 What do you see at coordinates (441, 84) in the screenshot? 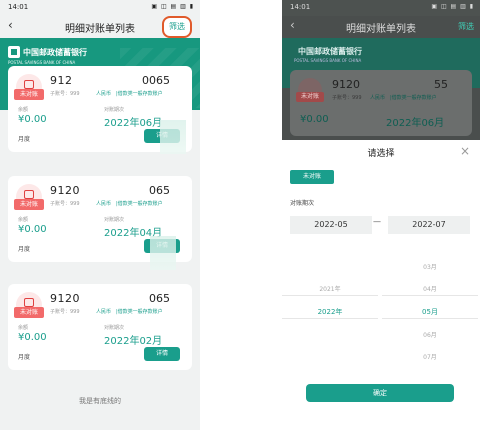
I see `account-number-tail: 55` at bounding box center [441, 84].